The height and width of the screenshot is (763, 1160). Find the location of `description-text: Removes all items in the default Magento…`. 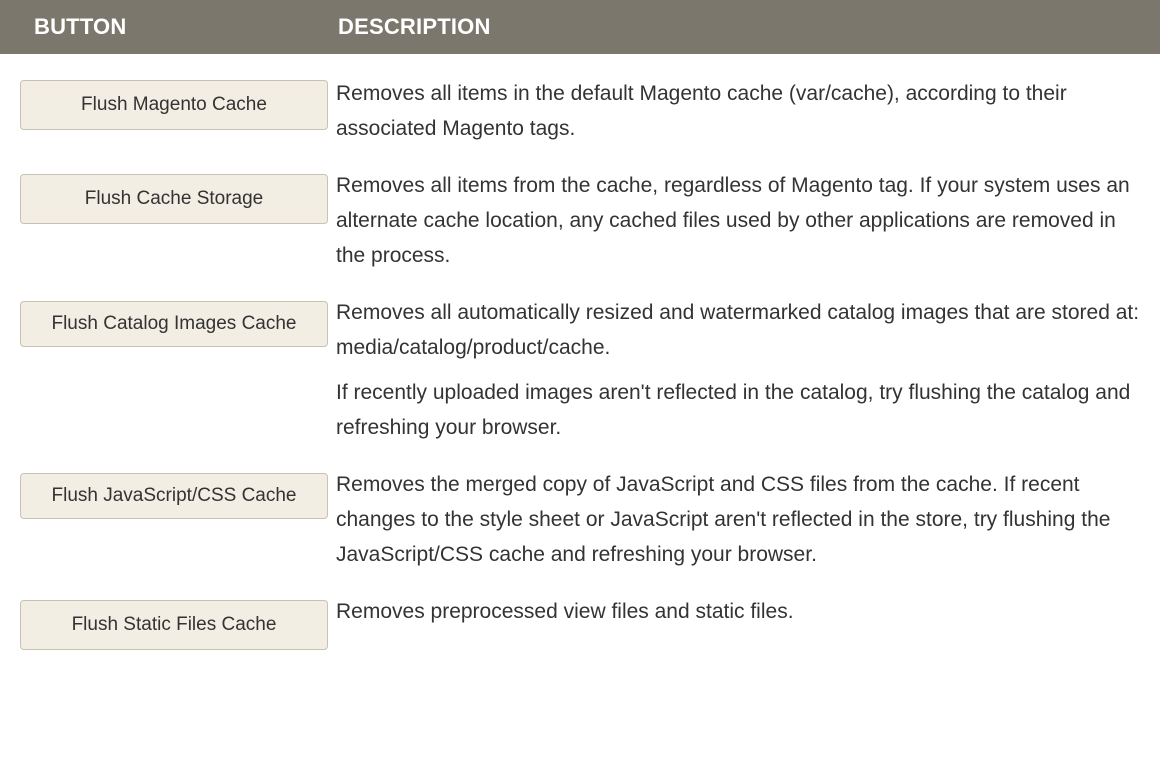

description-text: Removes all items in the default Magento… is located at coordinates (701, 111).